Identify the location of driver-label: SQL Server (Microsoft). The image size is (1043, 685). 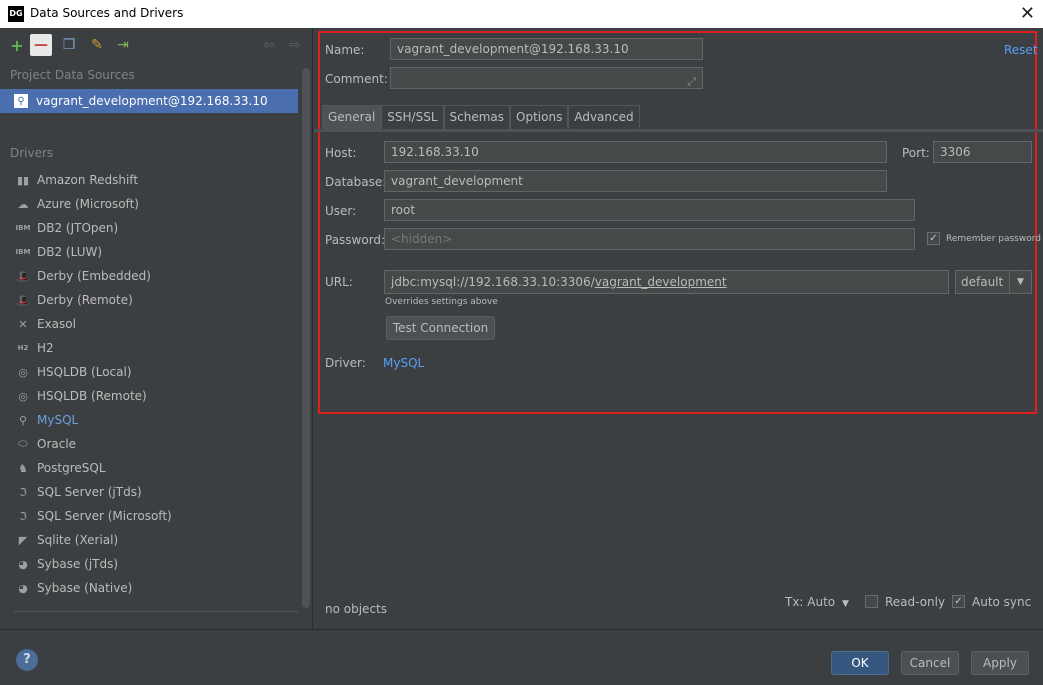
(104, 516).